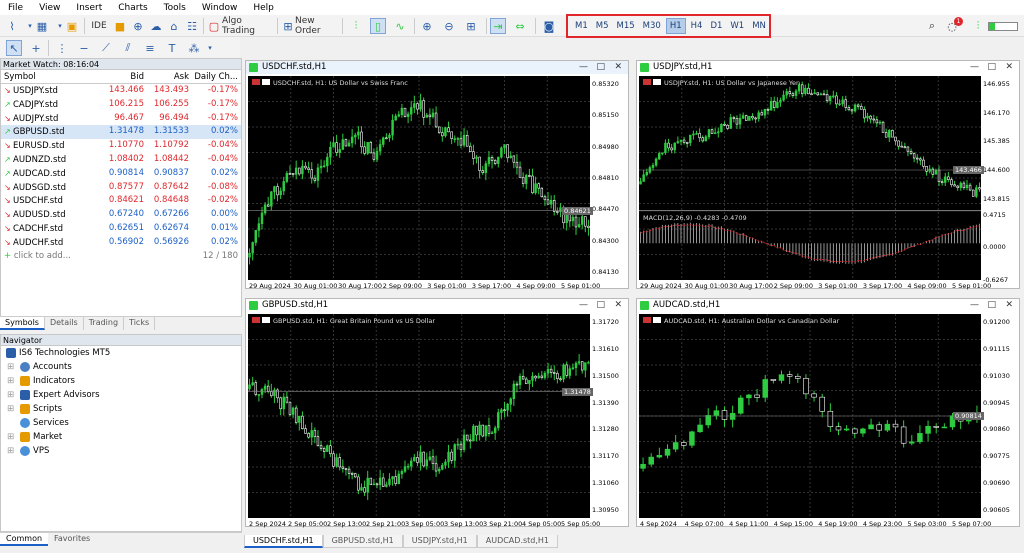 This screenshot has height=553, width=1024. What do you see at coordinates (194, 48) in the screenshot?
I see `shapes-icon: ⁂` at bounding box center [194, 48].